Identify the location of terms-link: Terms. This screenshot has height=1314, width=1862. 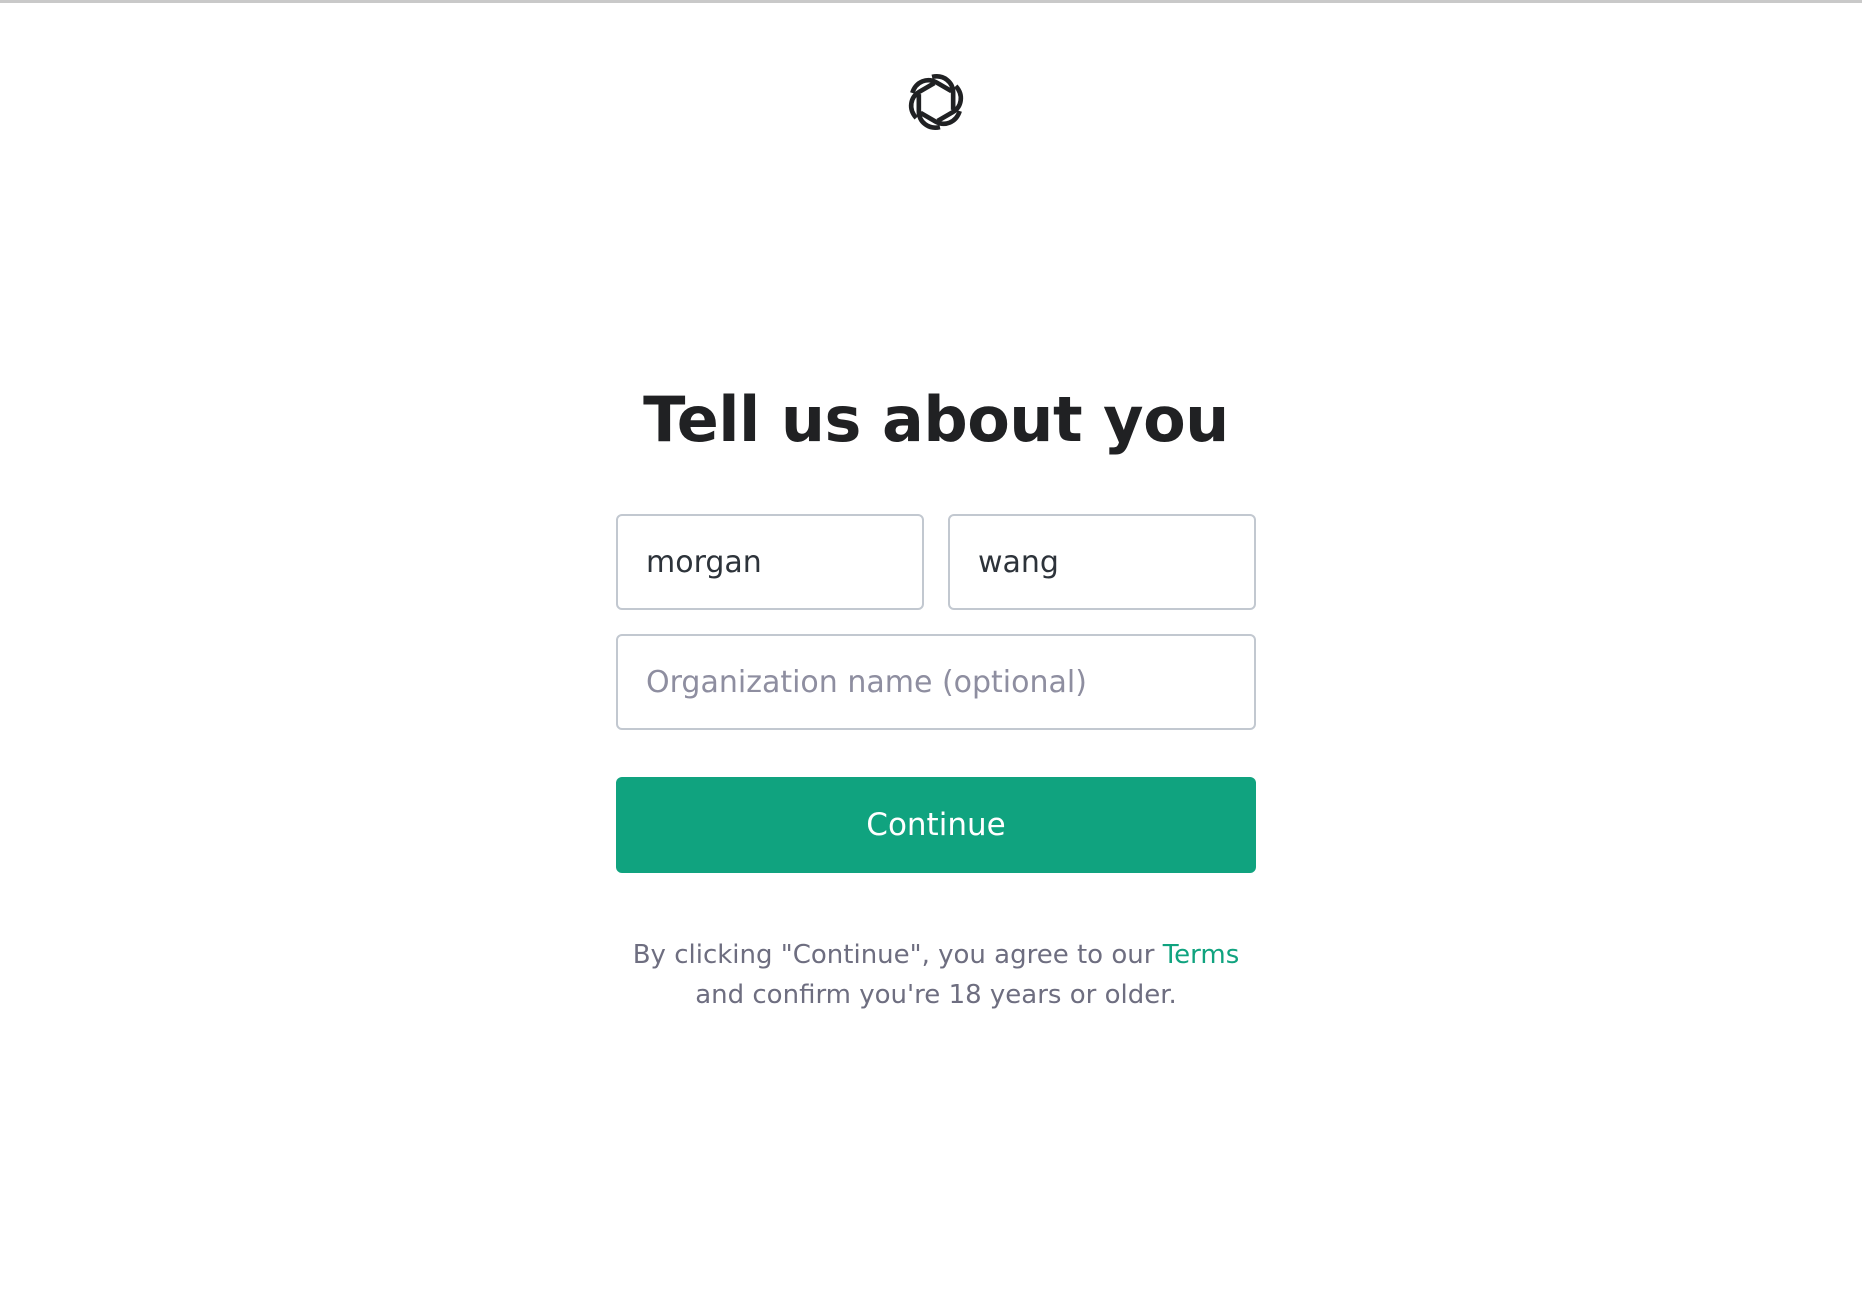
(1201, 955).